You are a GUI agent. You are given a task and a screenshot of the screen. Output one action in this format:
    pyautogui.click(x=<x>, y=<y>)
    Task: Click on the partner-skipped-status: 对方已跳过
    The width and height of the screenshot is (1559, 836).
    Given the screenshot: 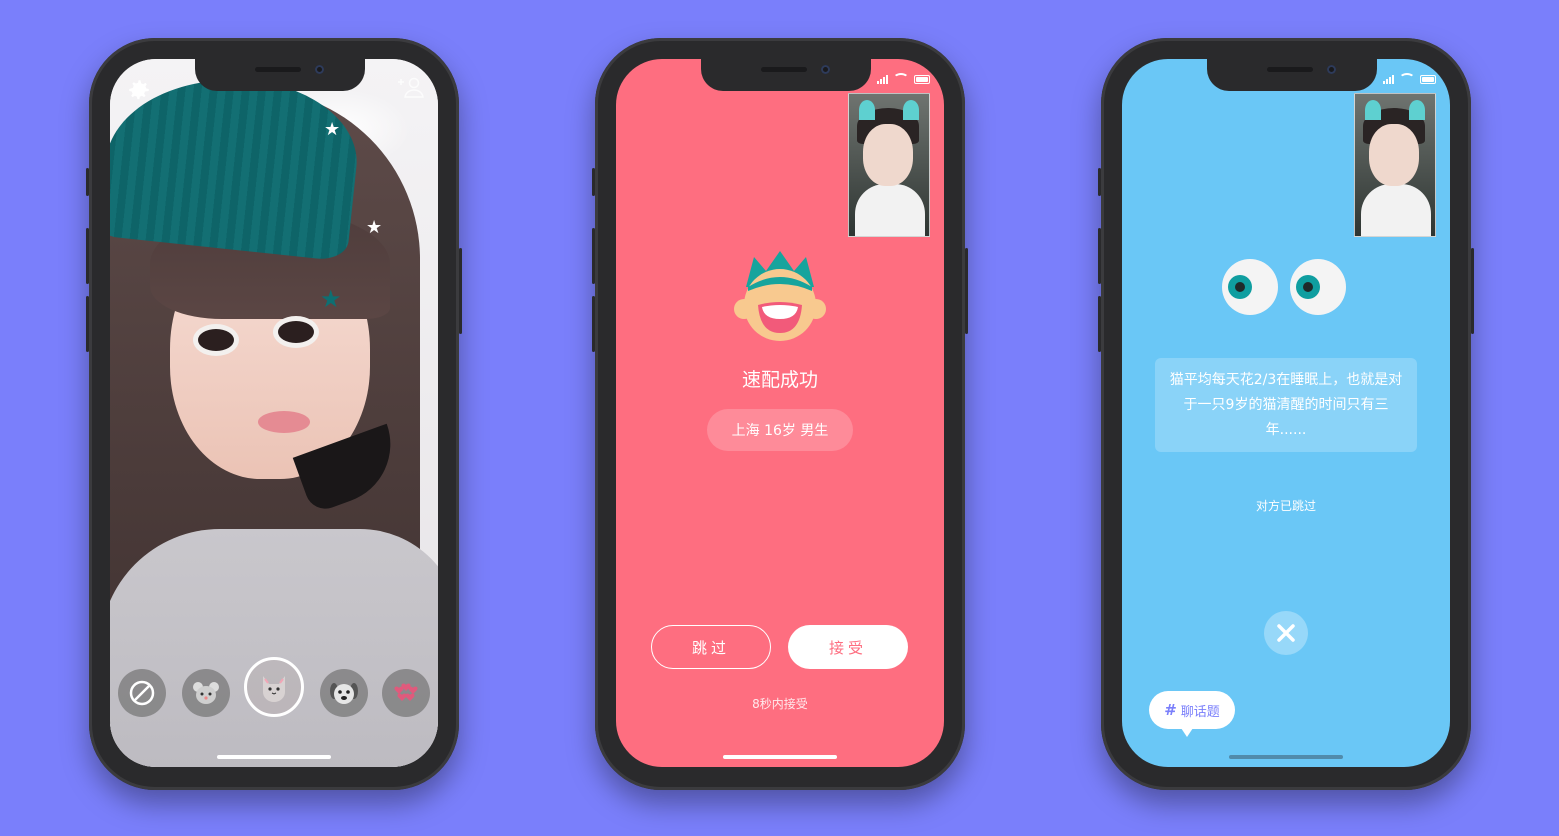 What is the action you would take?
    pyautogui.click(x=1285, y=506)
    